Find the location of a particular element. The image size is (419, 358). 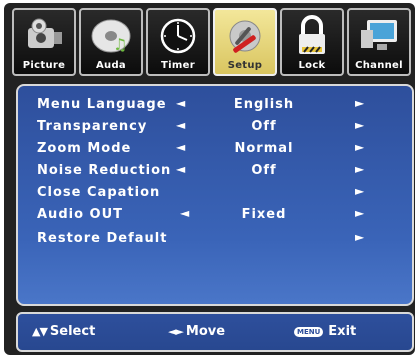

tab-label: Timer is located at coordinates (178, 65).